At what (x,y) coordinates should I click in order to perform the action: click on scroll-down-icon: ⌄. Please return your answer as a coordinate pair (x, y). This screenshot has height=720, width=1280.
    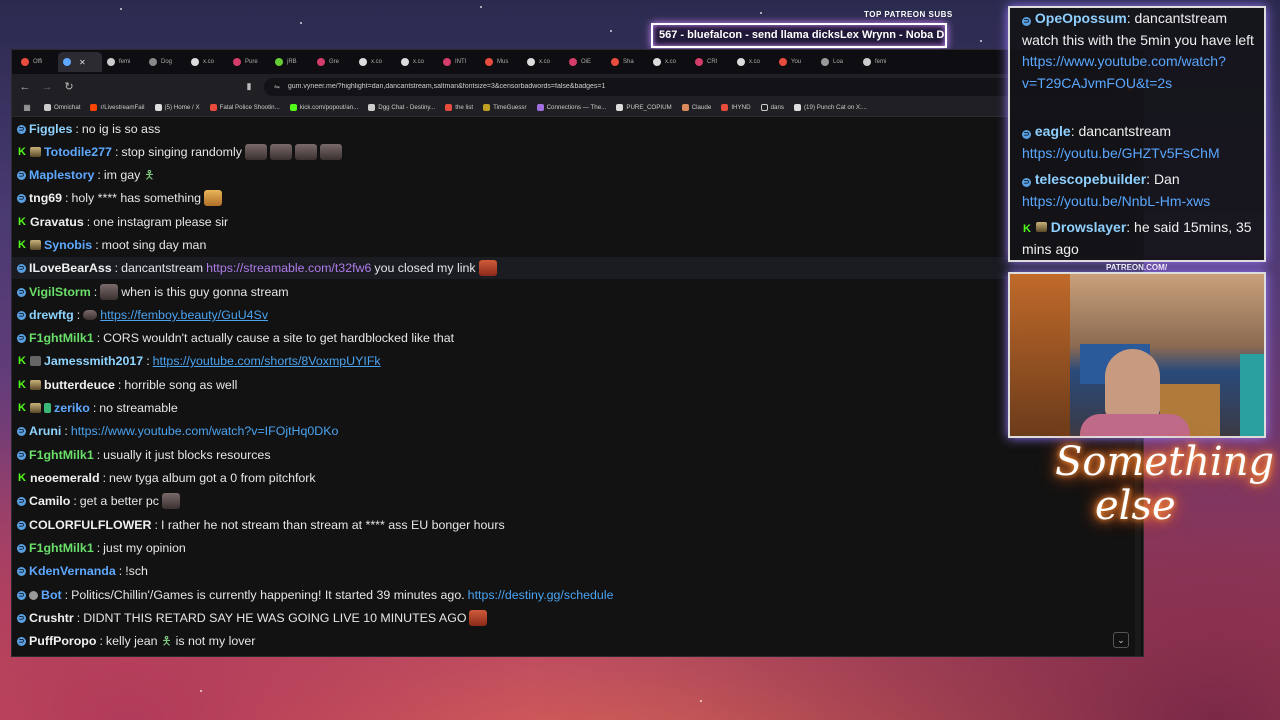
    Looking at the image, I should click on (1121, 640).